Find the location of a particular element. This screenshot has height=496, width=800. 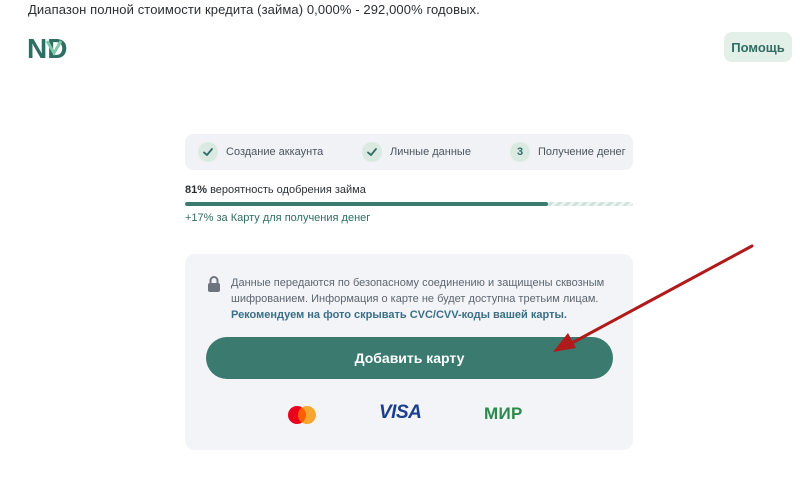

mastercard-icon is located at coordinates (302, 415).